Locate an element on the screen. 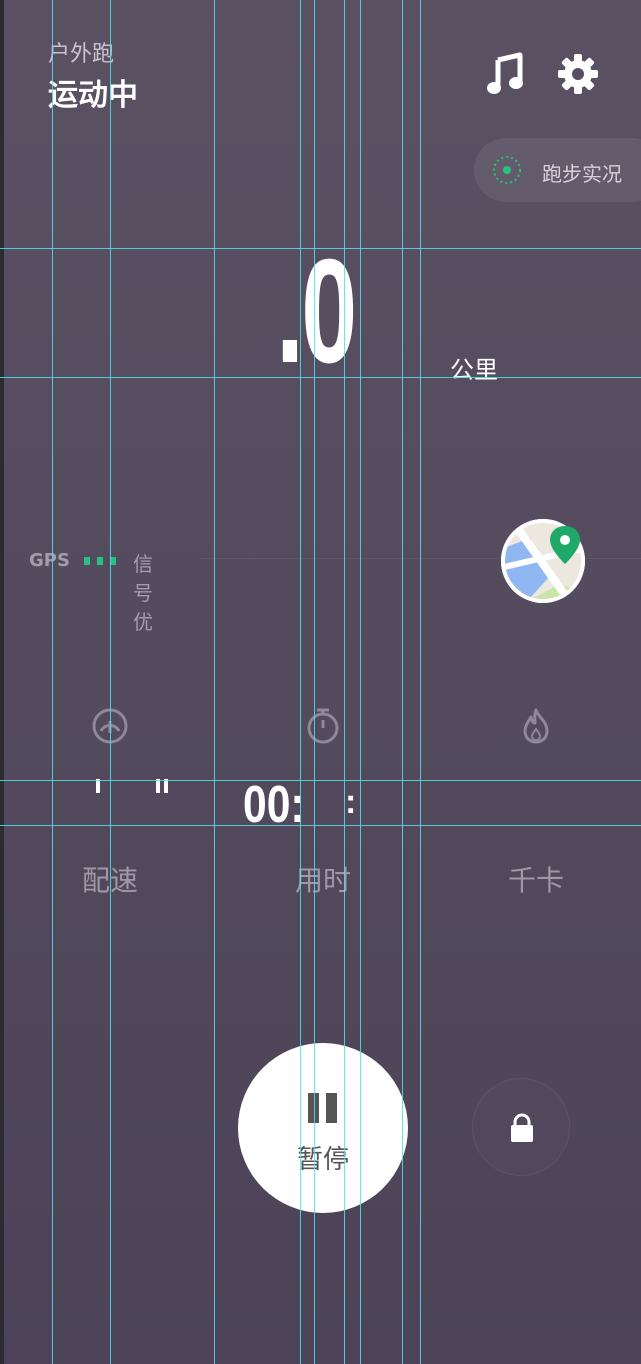 The image size is (641, 1364). pace-label: 配速 is located at coordinates (109, 880).